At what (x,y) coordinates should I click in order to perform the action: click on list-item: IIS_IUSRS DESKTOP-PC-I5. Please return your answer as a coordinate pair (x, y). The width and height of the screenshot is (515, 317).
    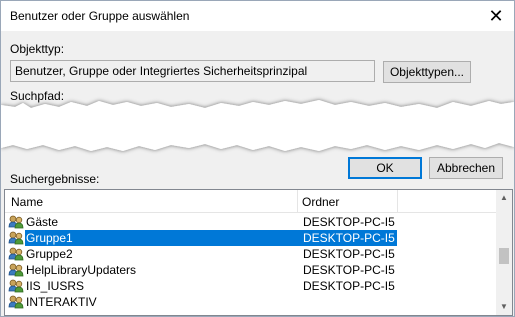
    Looking at the image, I should click on (251, 286).